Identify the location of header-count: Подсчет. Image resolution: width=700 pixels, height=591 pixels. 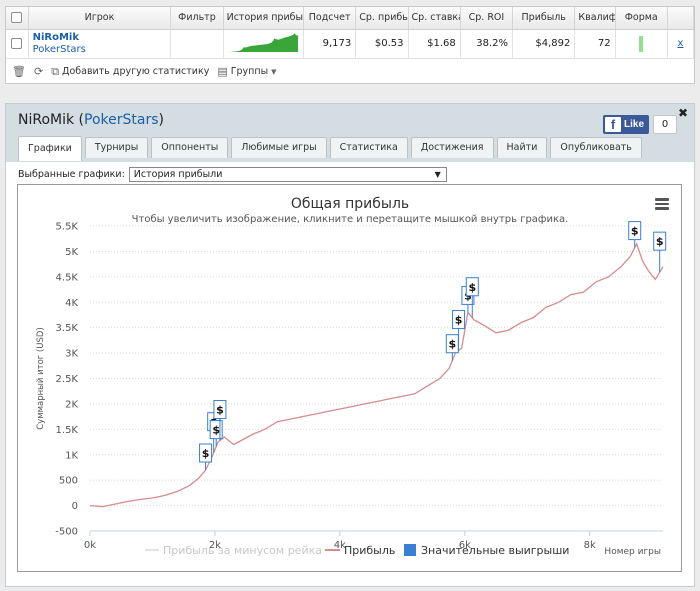
(330, 18).